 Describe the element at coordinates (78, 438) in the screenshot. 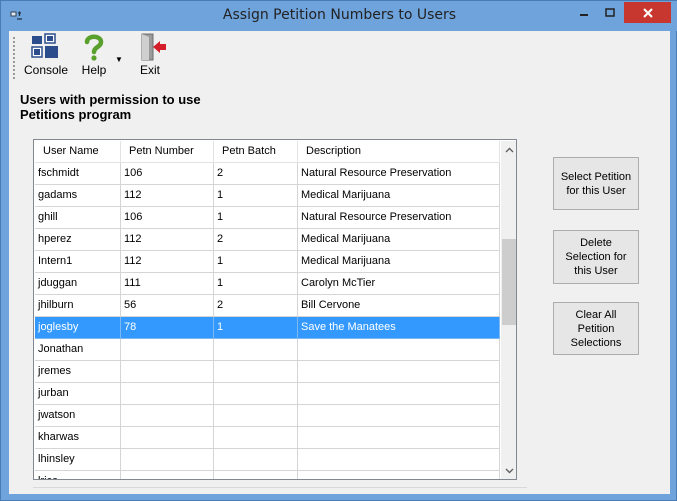

I see `cell-user-name: kharwas` at that location.